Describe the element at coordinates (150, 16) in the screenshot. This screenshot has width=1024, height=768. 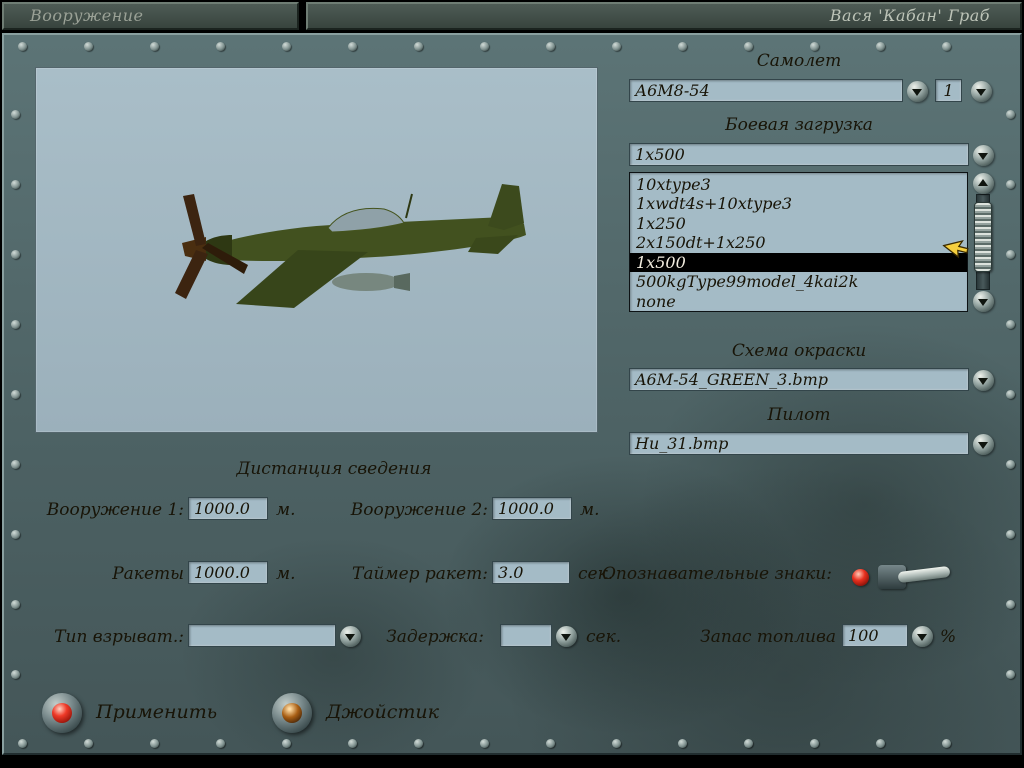
I see `header-screen-title-bar: Вооружение` at that location.